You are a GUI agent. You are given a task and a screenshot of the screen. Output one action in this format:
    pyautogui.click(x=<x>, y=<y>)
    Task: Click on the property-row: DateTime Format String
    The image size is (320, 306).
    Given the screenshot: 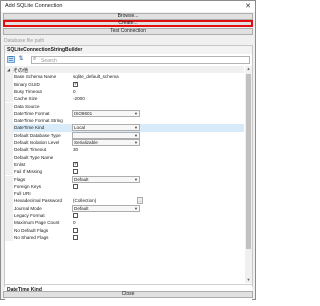 What is the action you would take?
    pyautogui.click(x=124, y=121)
    